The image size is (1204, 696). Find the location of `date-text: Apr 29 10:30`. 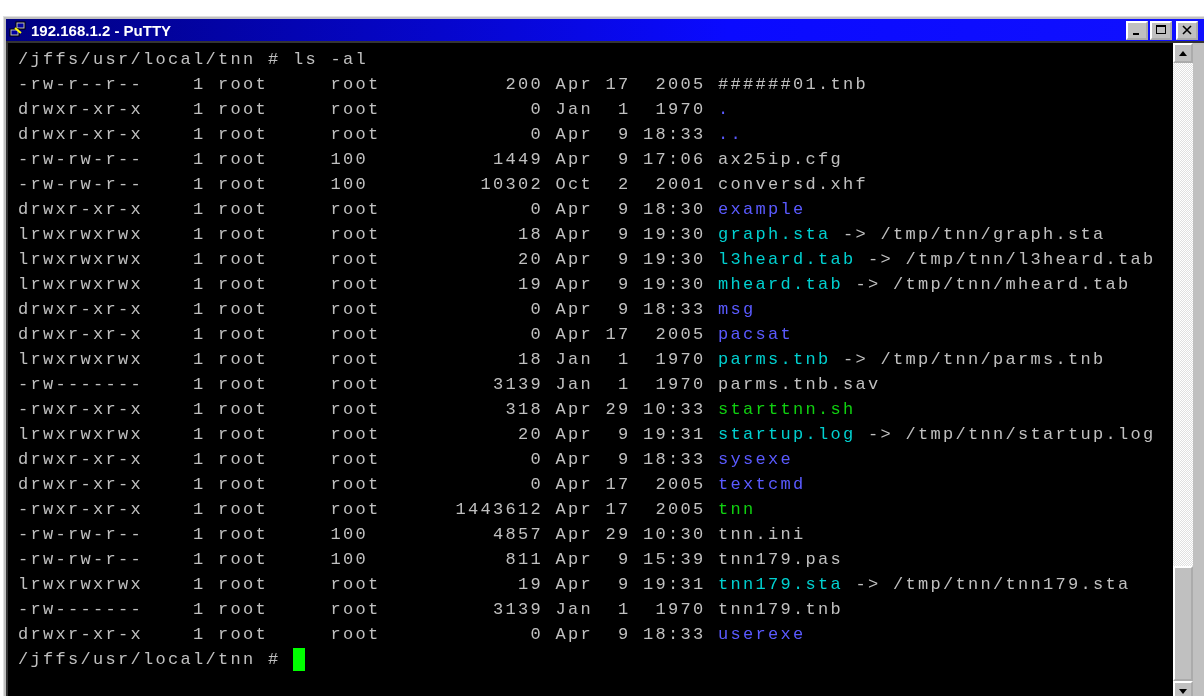

date-text: Apr 29 10:30 is located at coordinates (631, 535).